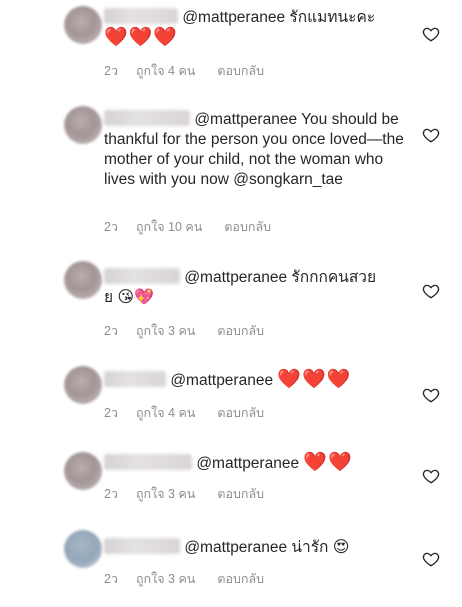  I want to click on comment-body: น่ารัก, so click(310, 547).